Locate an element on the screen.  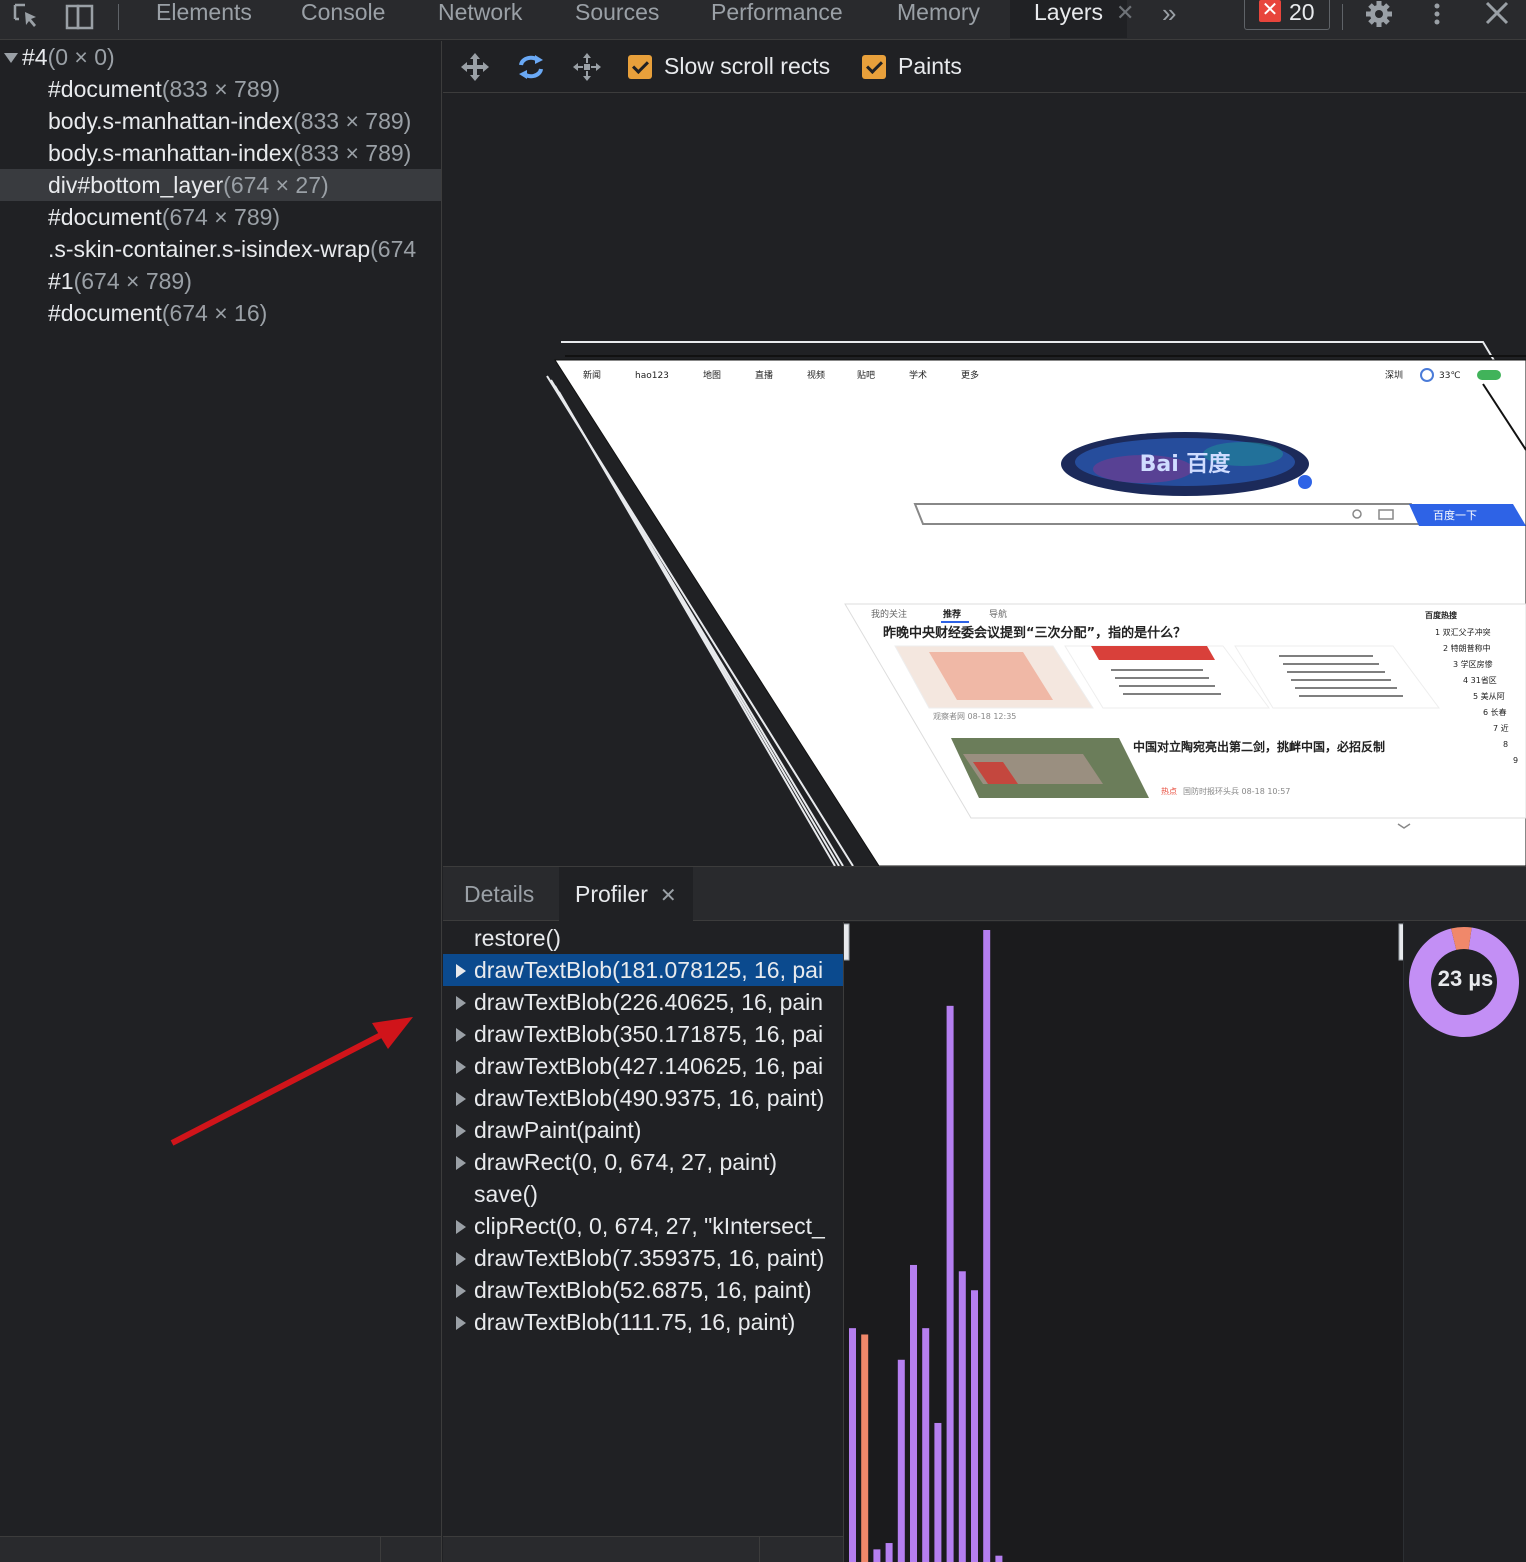
command-row: restore() is located at coordinates (643, 938).